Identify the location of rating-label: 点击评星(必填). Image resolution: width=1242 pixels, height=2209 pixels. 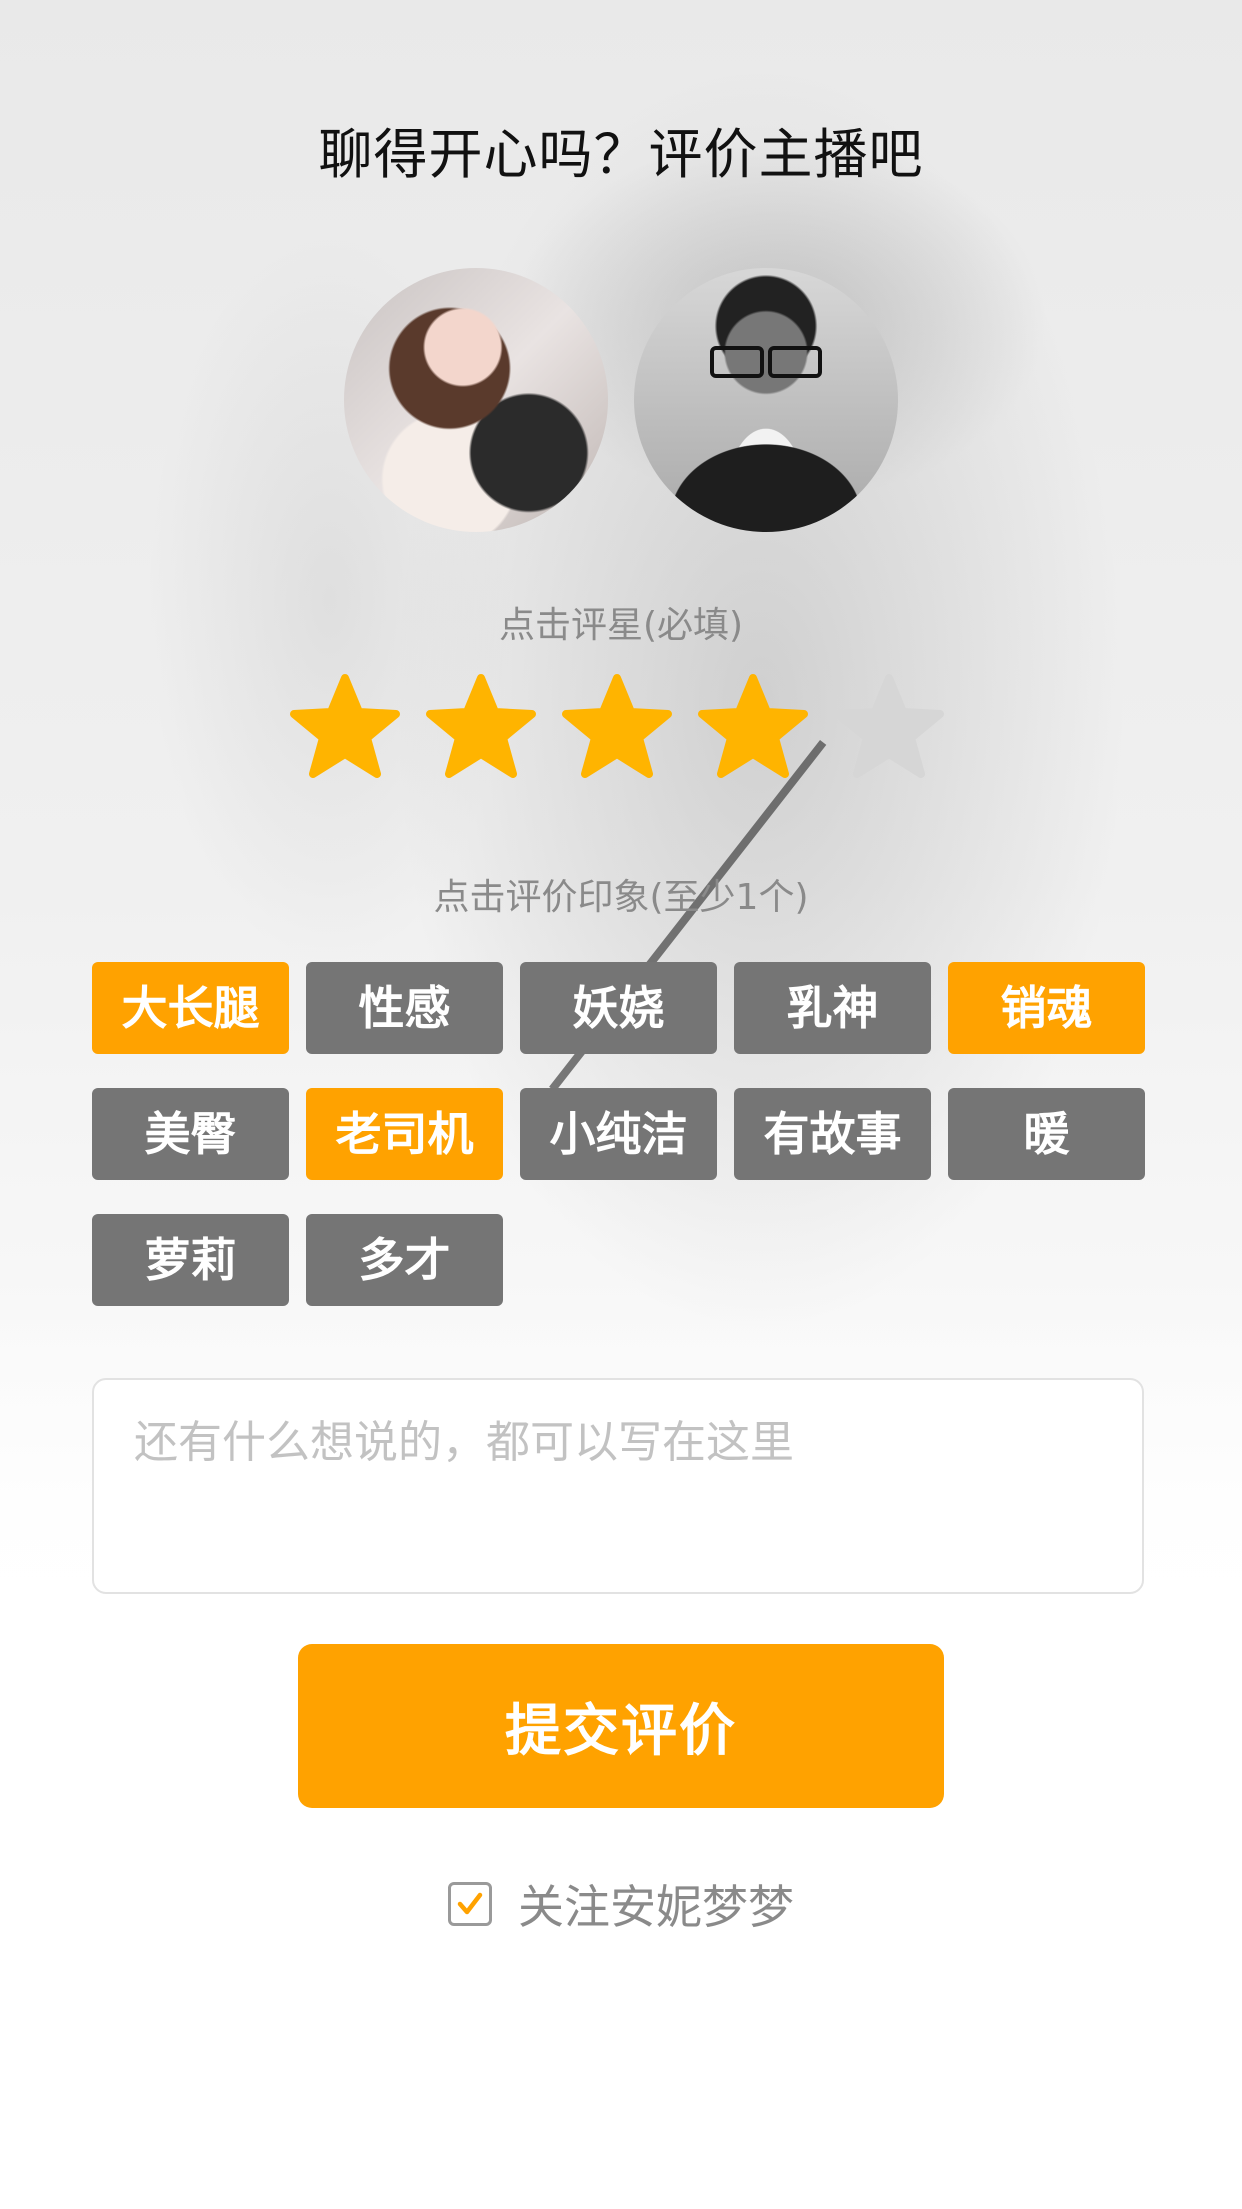
(621, 625).